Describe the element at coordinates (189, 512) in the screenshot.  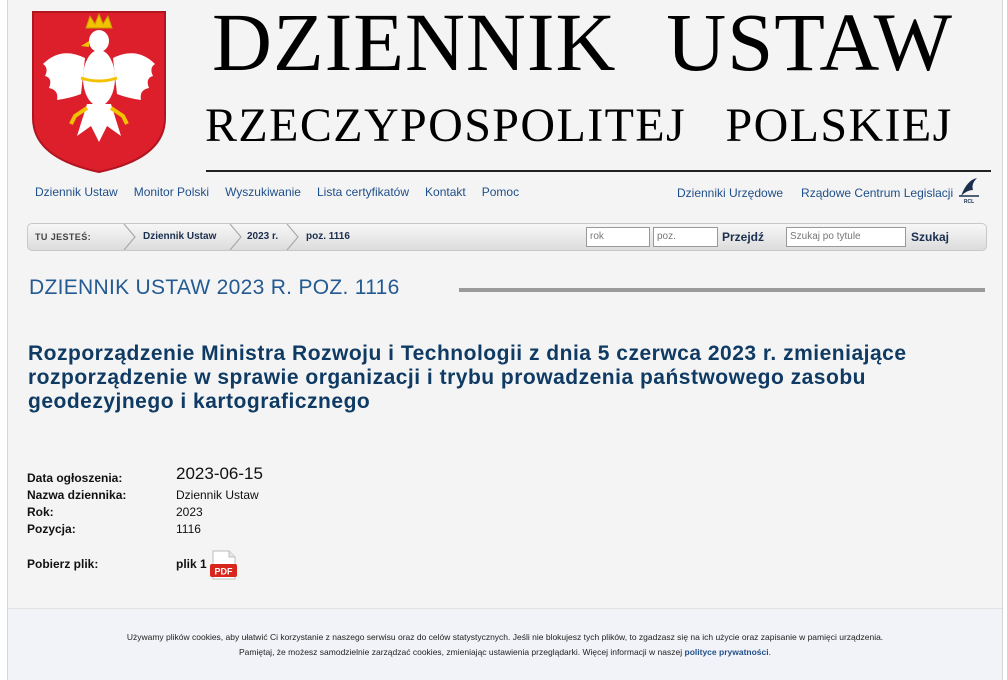
I see `year-value: 2023` at that location.